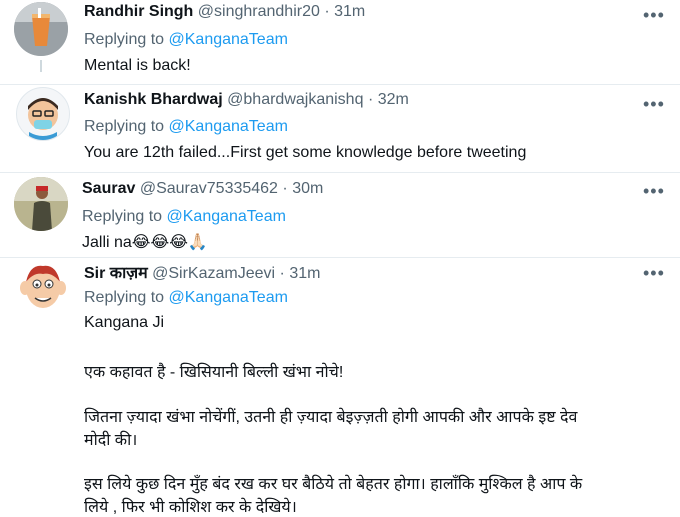  I want to click on author-handle: @Saurav75335462, so click(209, 188).